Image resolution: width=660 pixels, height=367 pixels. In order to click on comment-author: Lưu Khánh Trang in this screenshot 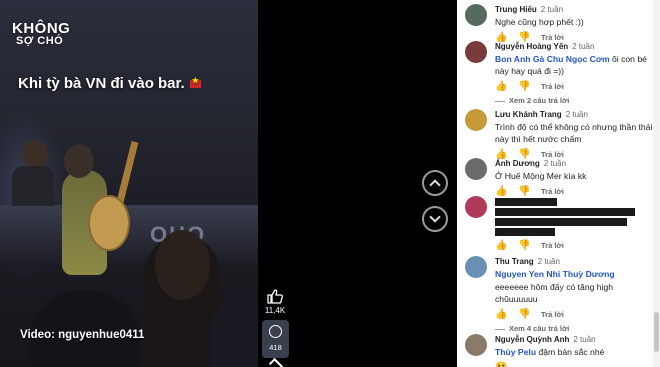, I will do `click(528, 114)`.